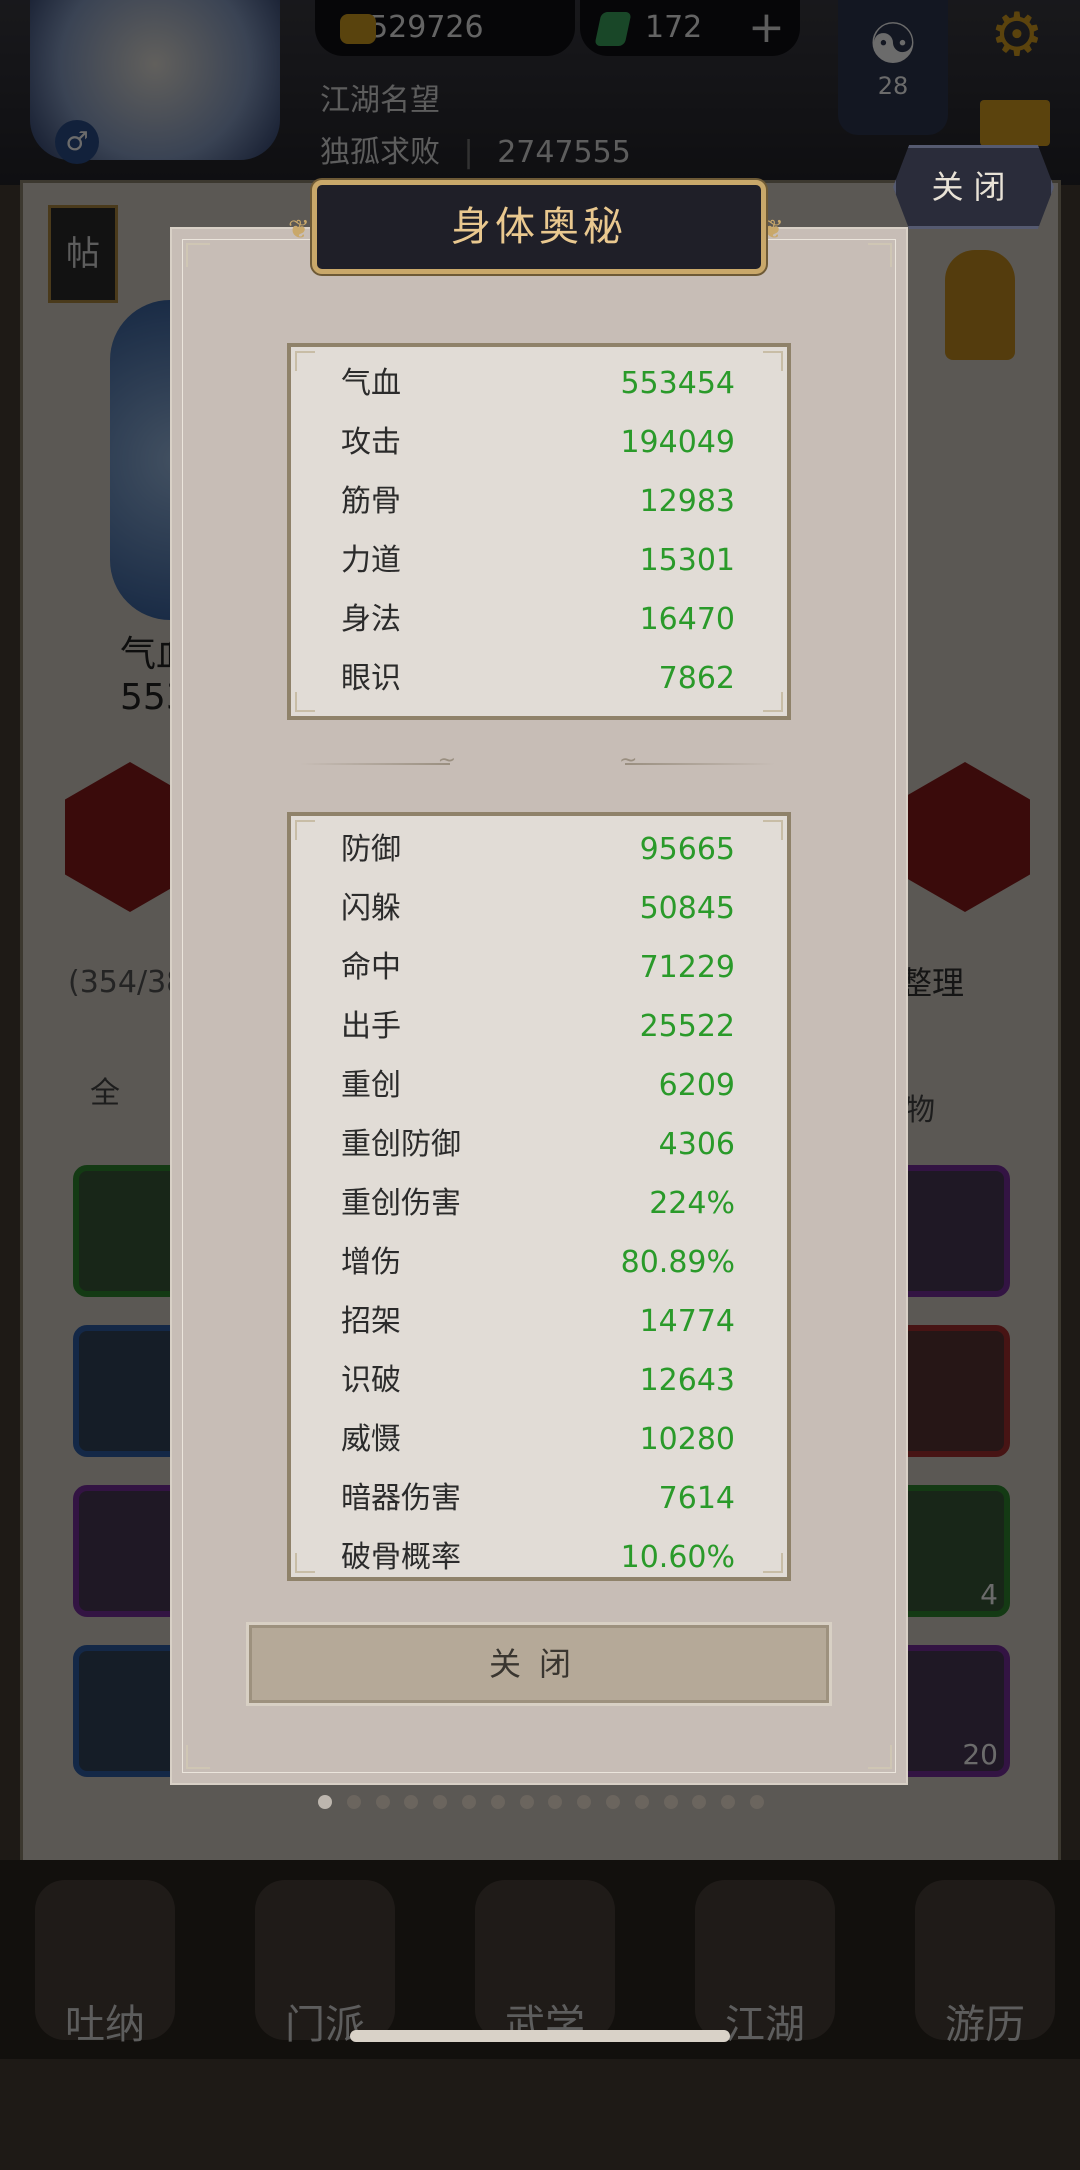 The image size is (1080, 2170). I want to click on stat-label: 命中, so click(371, 967).